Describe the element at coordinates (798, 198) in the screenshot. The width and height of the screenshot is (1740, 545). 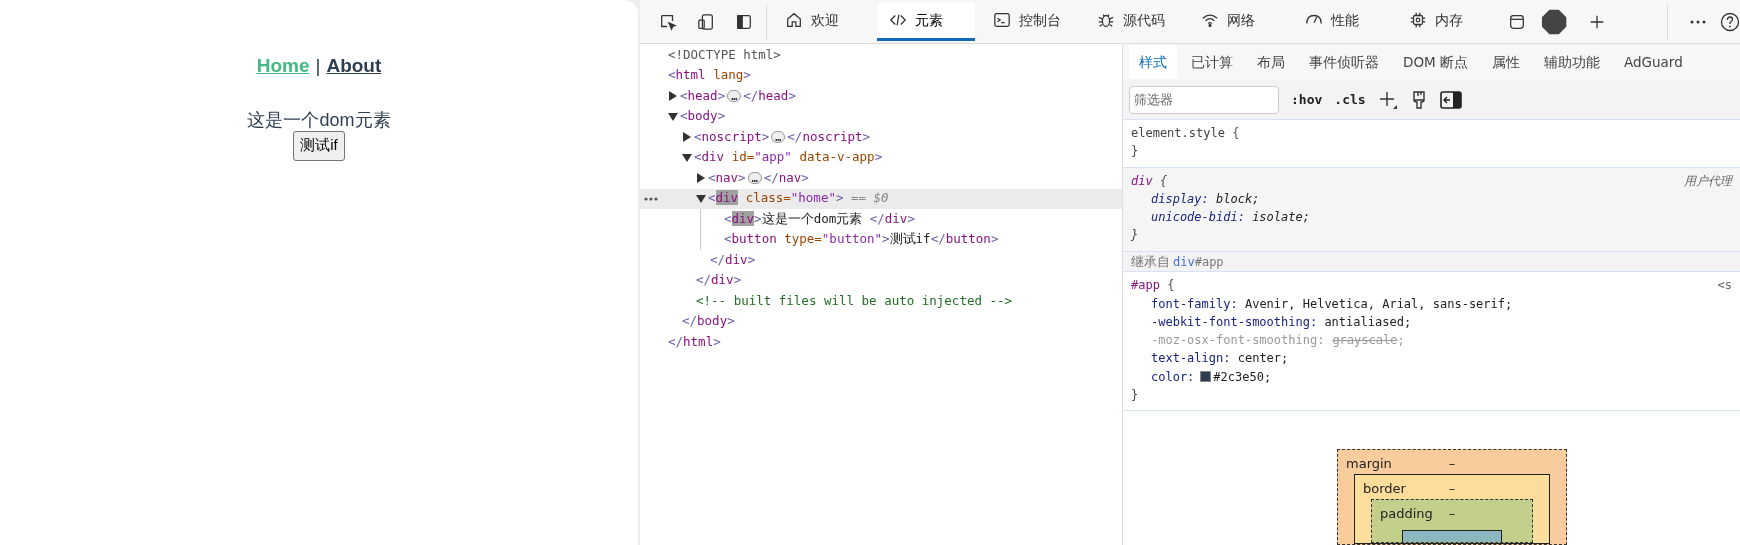
I see `code-text: <div class="home"> == $0` at that location.